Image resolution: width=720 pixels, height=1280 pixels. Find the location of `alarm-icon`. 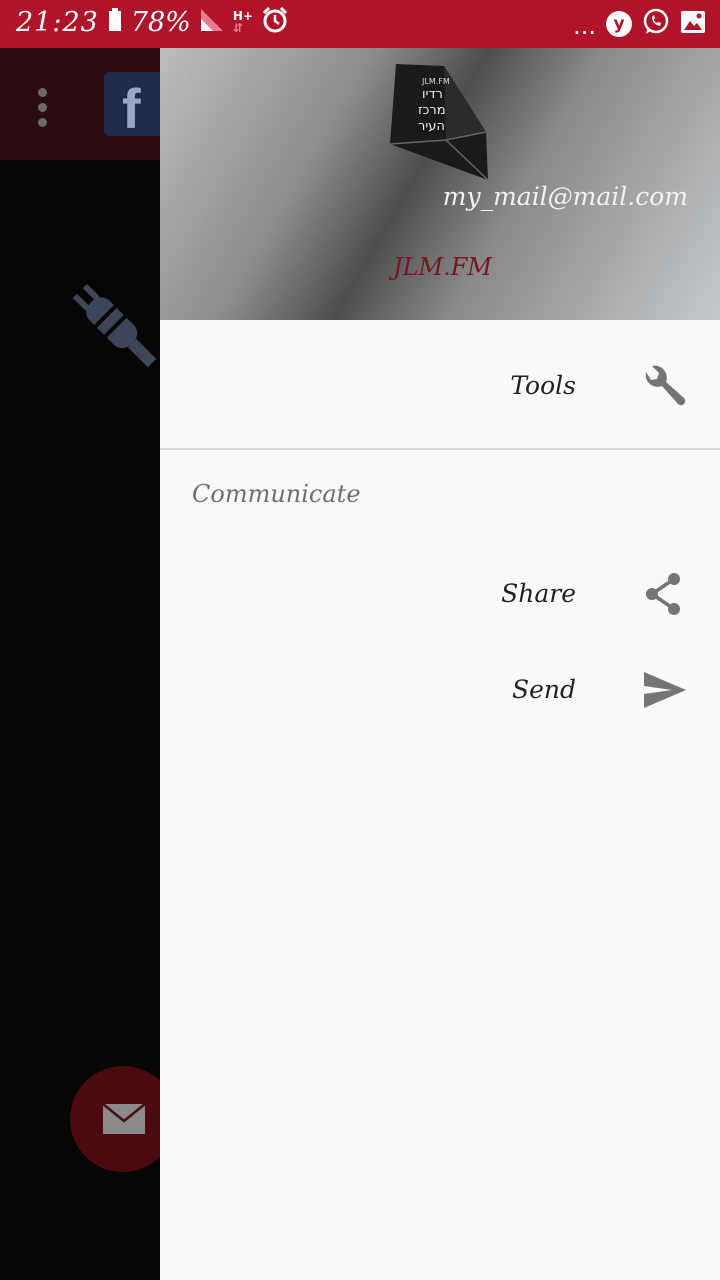

alarm-icon is located at coordinates (275, 22).